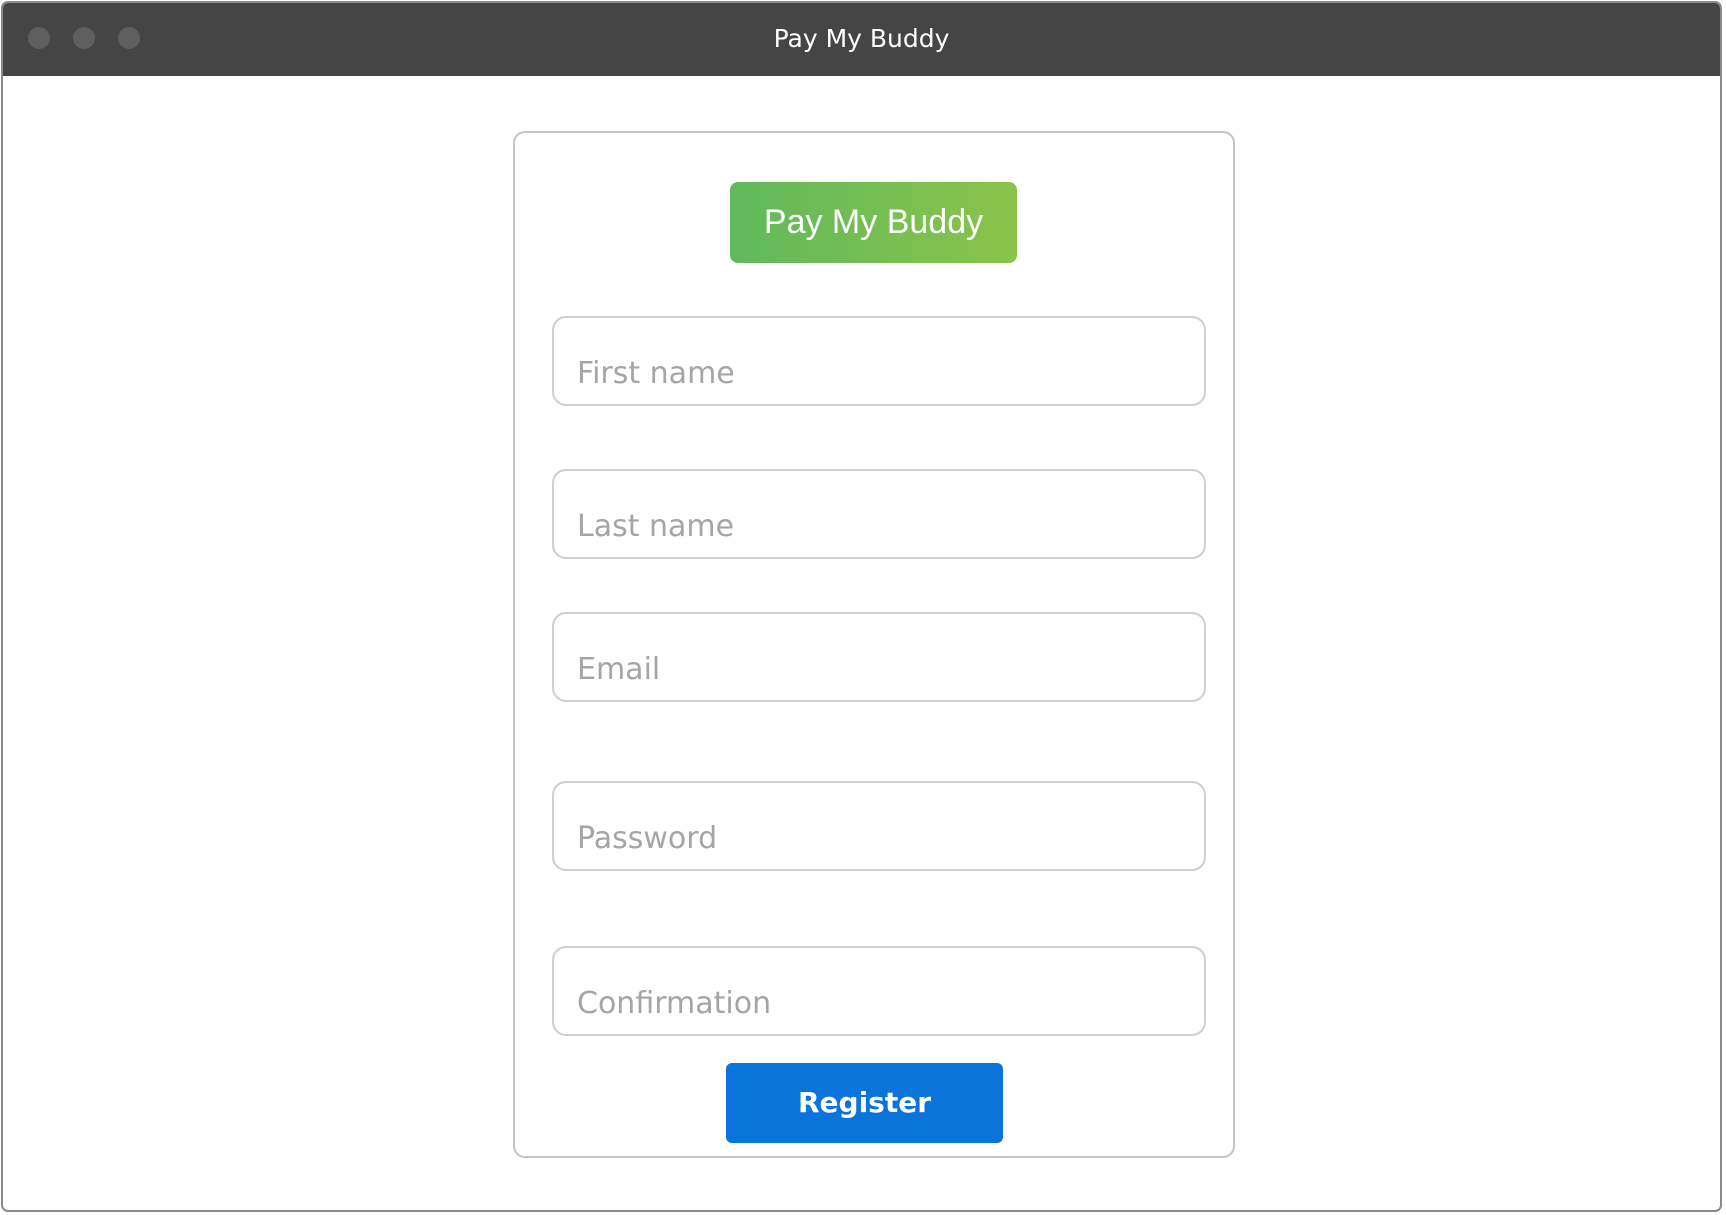  Describe the element at coordinates (864, 1103) in the screenshot. I see `register-button: Register` at that location.